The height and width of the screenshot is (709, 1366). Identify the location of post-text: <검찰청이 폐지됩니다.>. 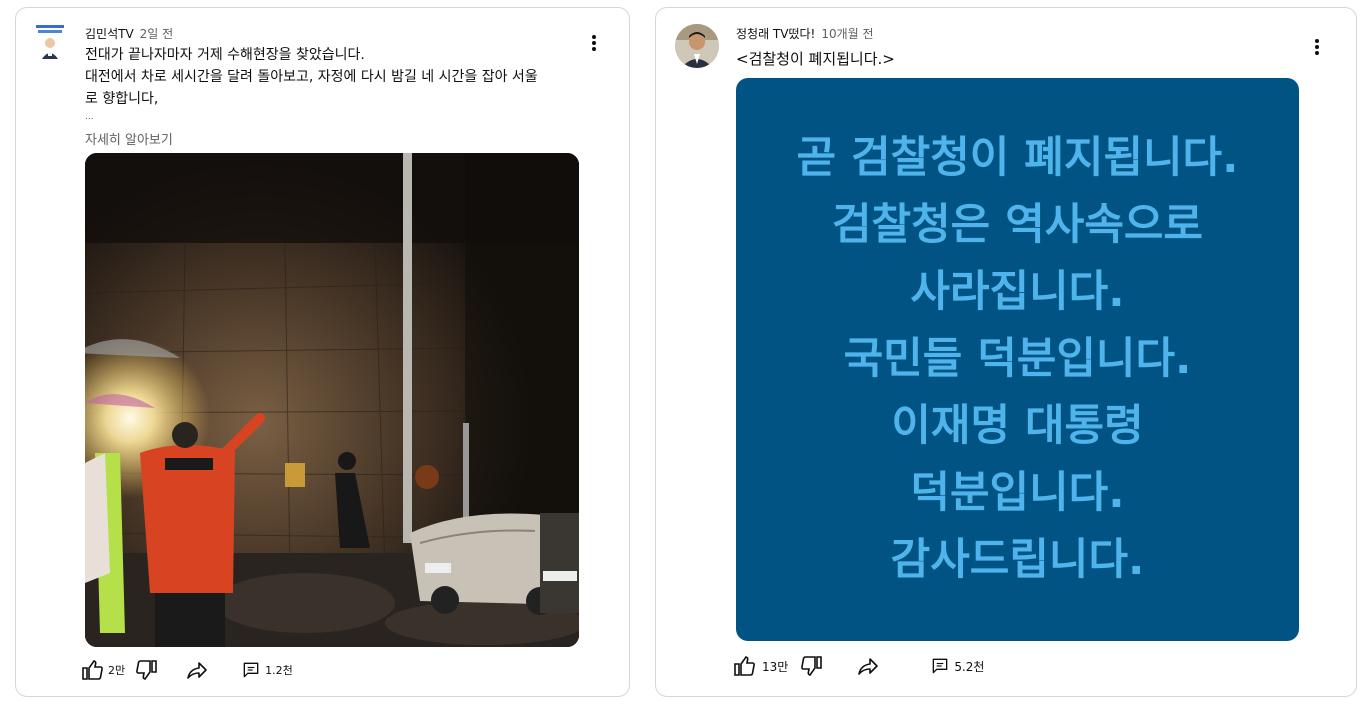
(815, 59).